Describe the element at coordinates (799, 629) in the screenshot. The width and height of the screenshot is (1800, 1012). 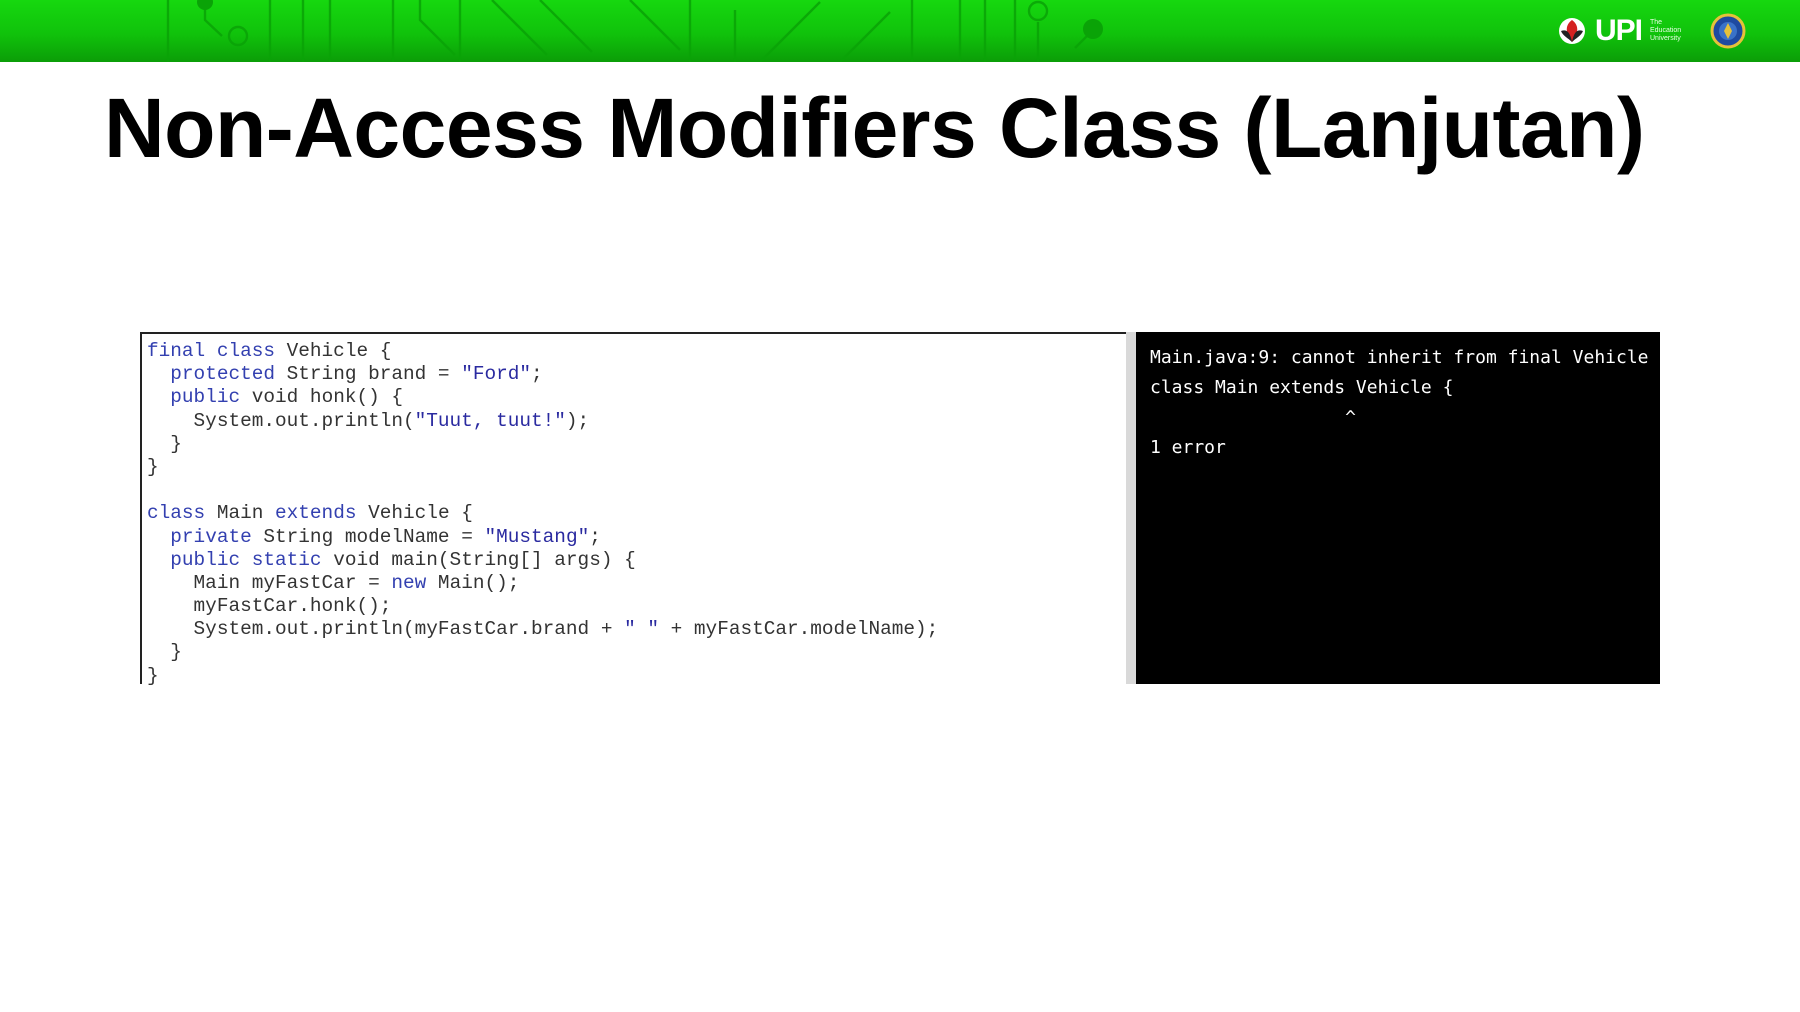
I see `code-text: + myFastCar.modelName);` at that location.